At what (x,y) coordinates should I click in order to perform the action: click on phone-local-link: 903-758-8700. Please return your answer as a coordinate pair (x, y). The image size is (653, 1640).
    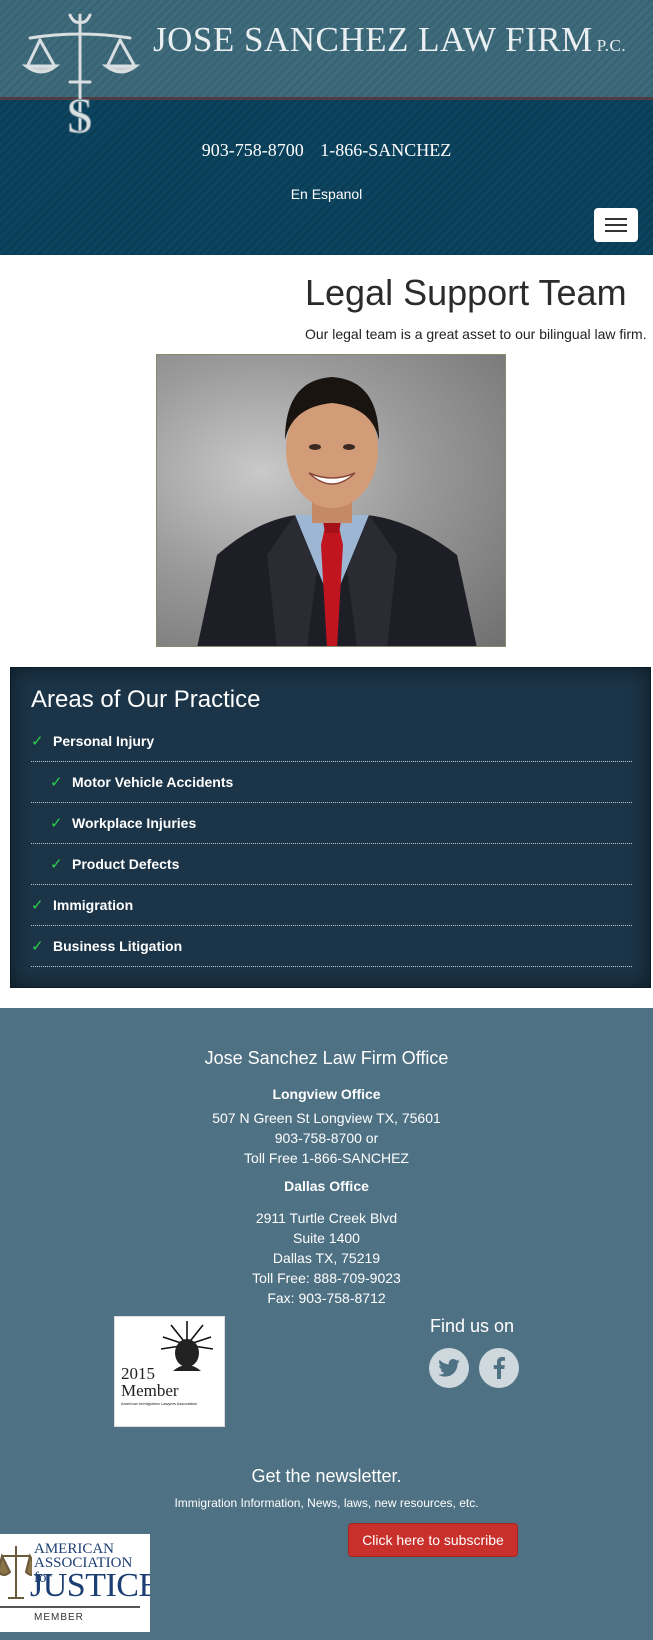
    Looking at the image, I should click on (253, 150).